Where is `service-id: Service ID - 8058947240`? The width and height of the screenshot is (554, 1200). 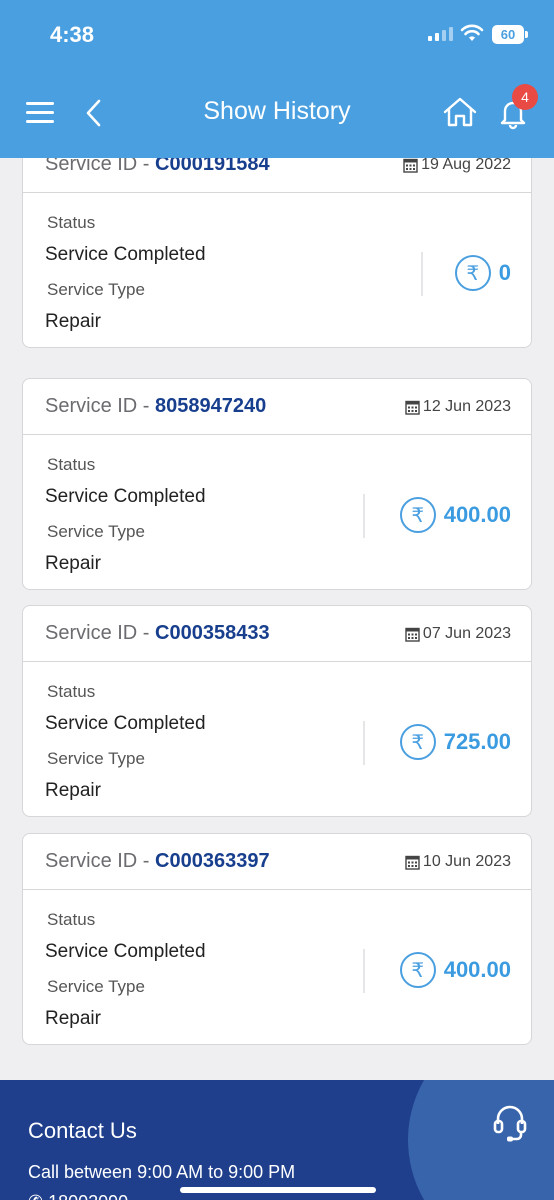
service-id: Service ID - 8058947240 is located at coordinates (156, 406).